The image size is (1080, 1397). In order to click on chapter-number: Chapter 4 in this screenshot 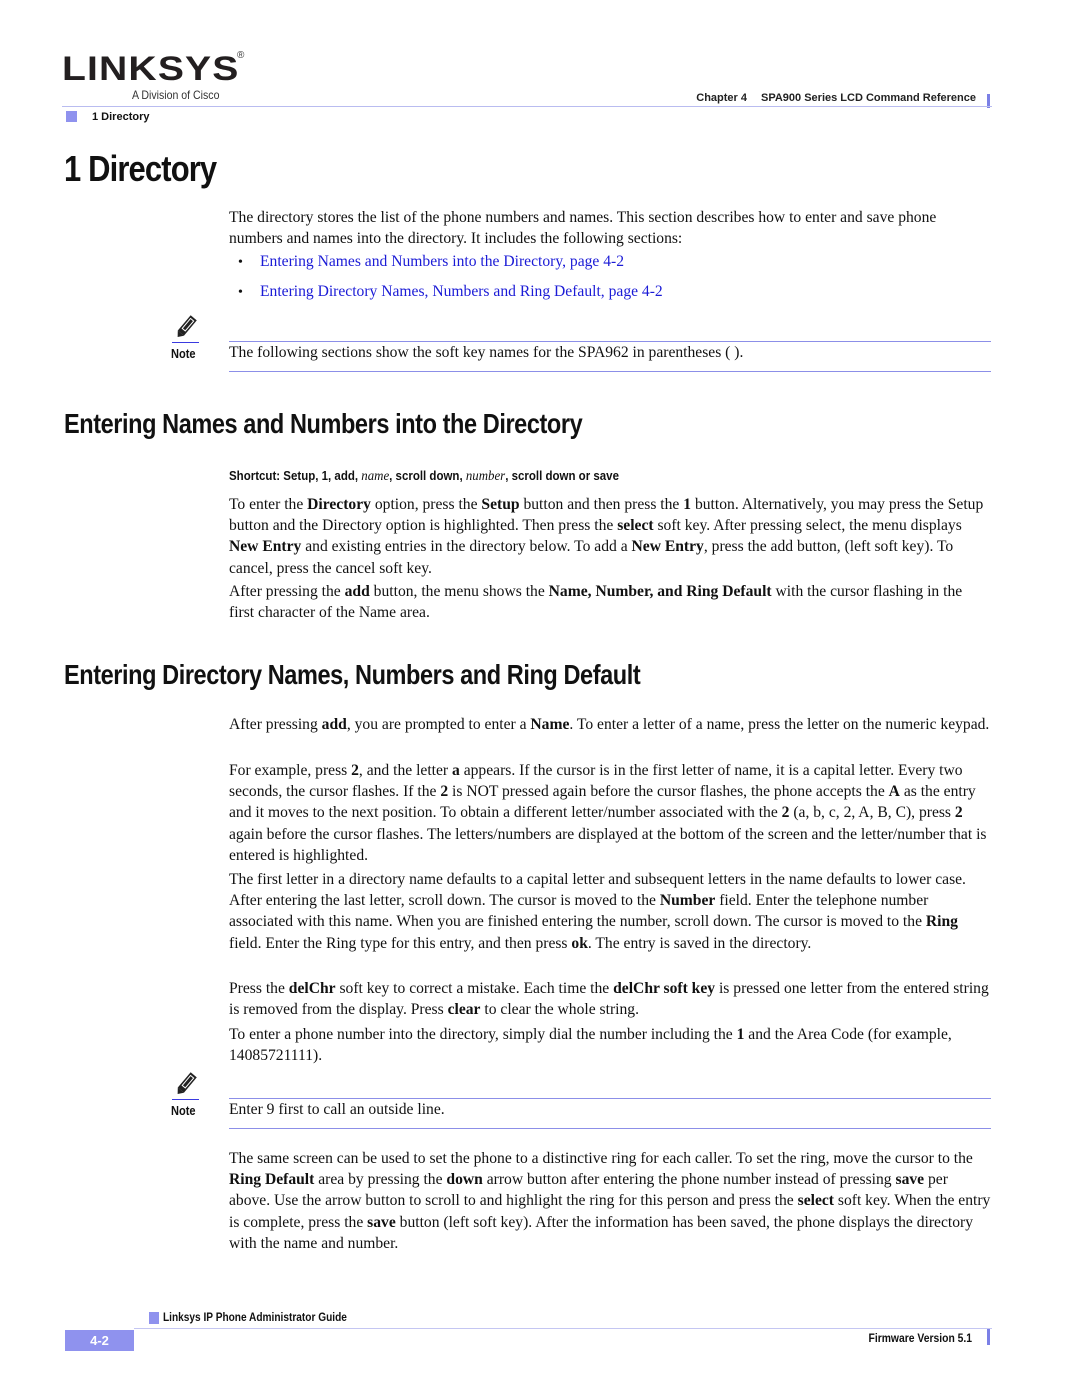, I will do `click(721, 98)`.